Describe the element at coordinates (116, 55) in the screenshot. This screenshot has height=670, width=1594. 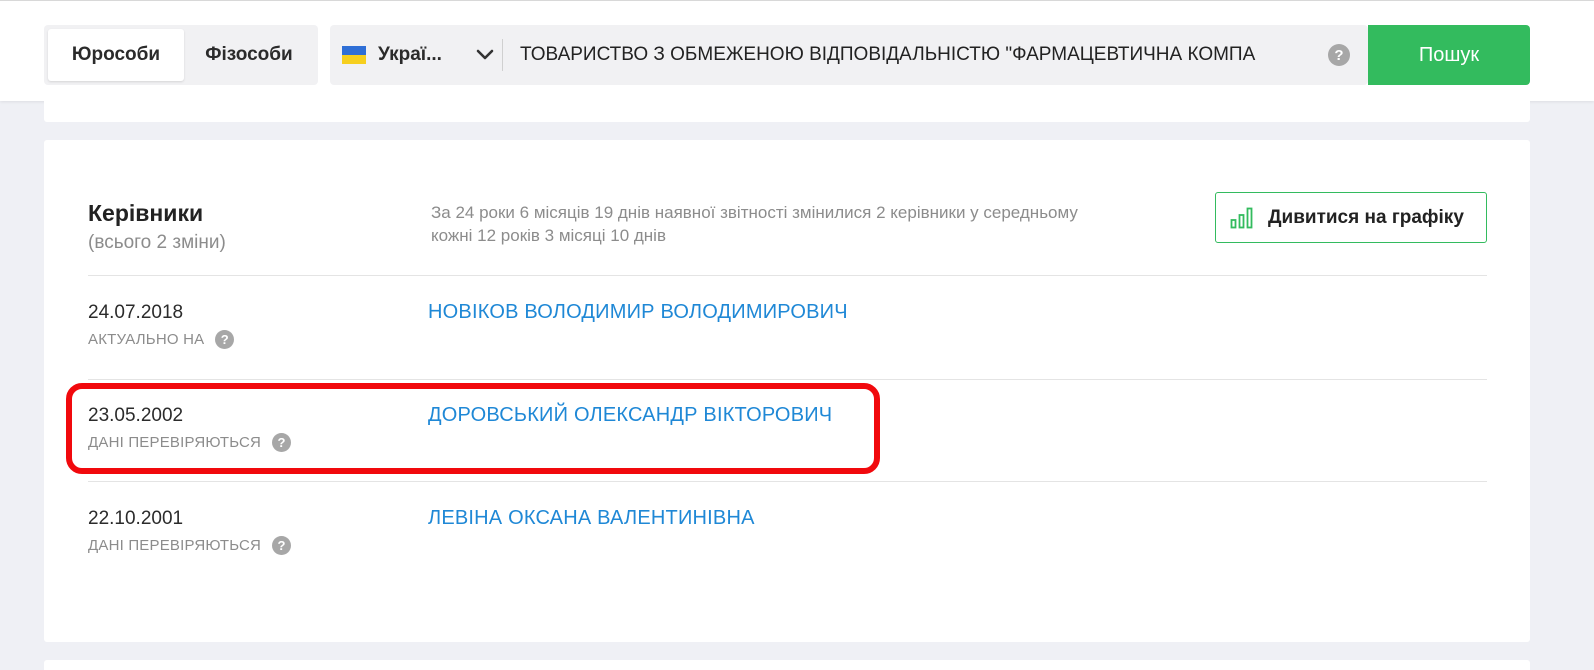
I see `tab-legal-entities: Юрособи` at that location.